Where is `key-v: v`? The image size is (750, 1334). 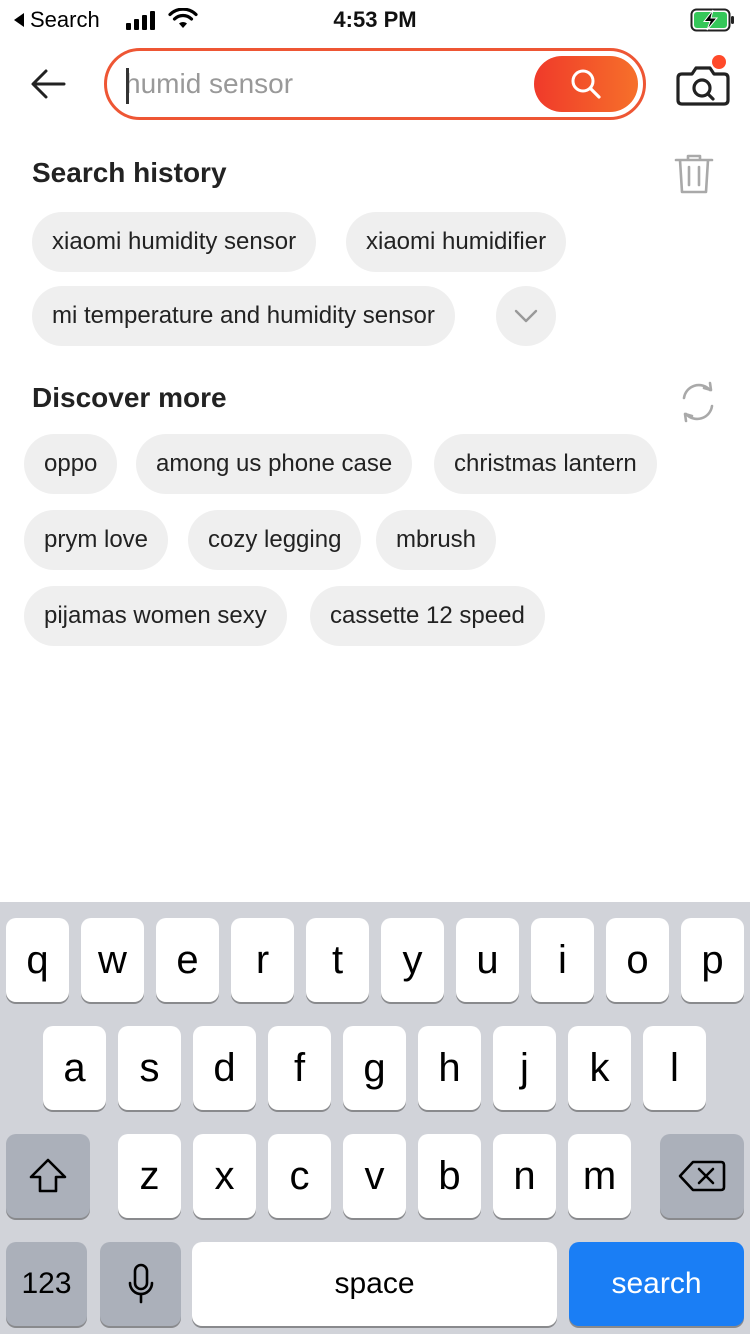 key-v: v is located at coordinates (374, 1176).